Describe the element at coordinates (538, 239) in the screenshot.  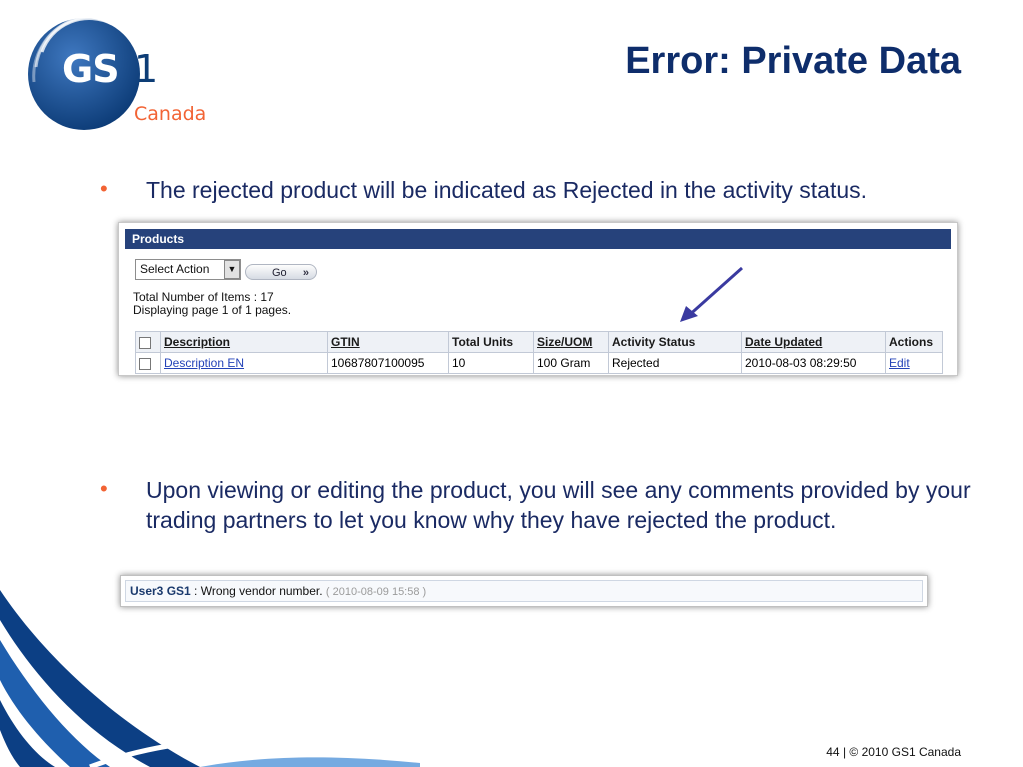
I see `panel-header: Products` at that location.